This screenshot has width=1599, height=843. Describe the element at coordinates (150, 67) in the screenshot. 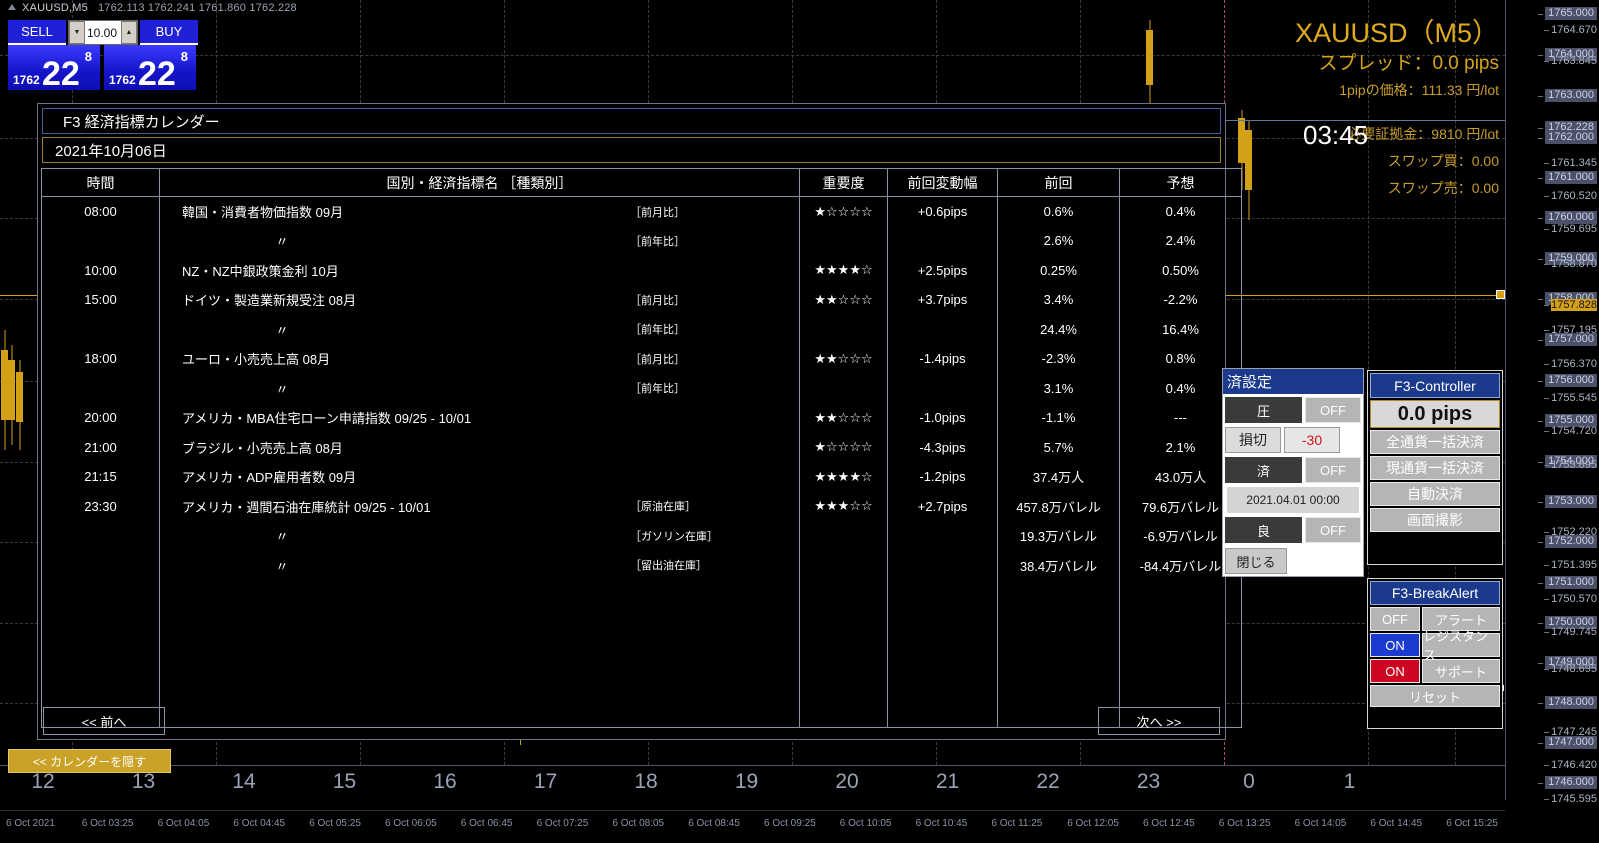

I see `buy-price-display: 1762 22 8` at that location.